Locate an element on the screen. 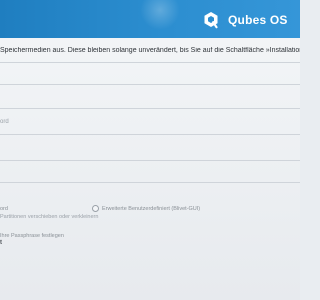  partial-label: t is located at coordinates (1, 243).